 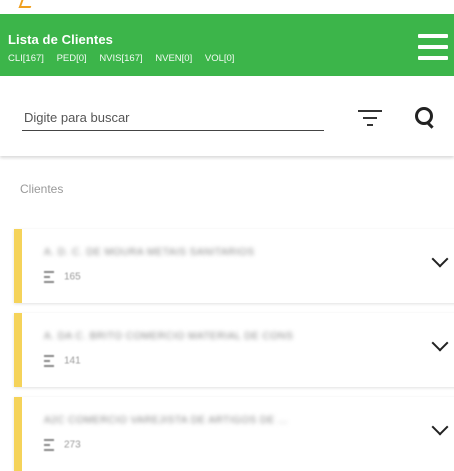 What do you see at coordinates (26, 58) in the screenshot?
I see `count-cli: CLI[167]` at bounding box center [26, 58].